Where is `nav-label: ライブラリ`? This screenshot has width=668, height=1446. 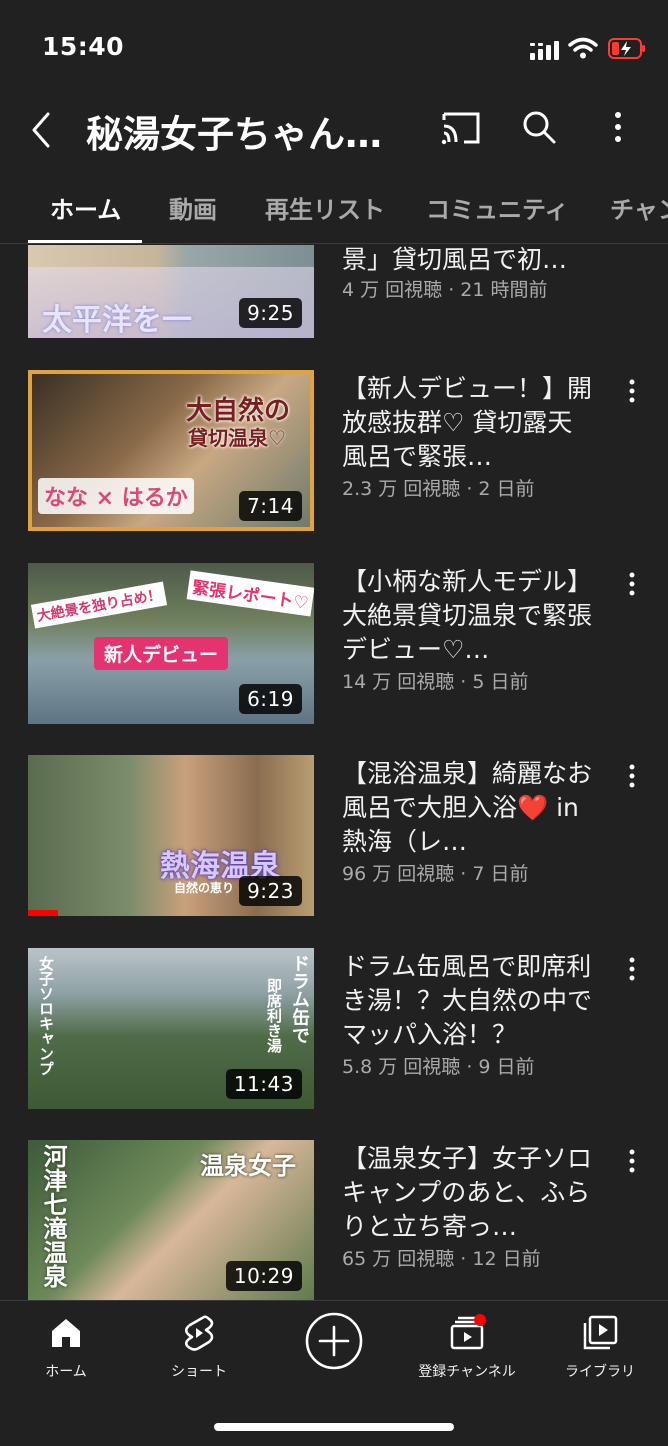
nav-label: ライブラリ is located at coordinates (600, 1372).